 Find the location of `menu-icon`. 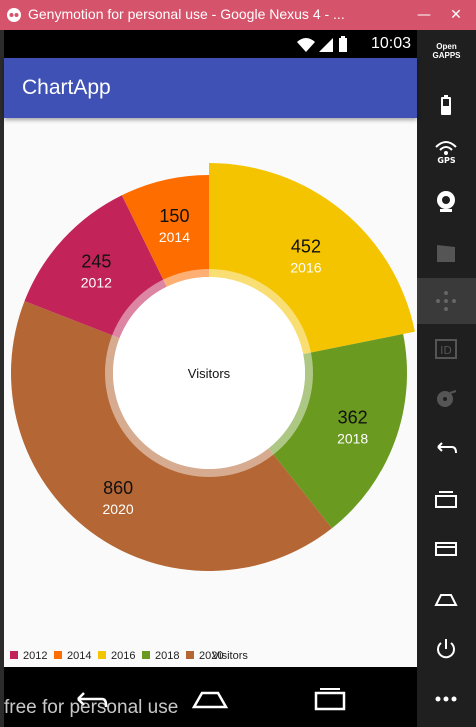

menu-icon is located at coordinates (446, 549).